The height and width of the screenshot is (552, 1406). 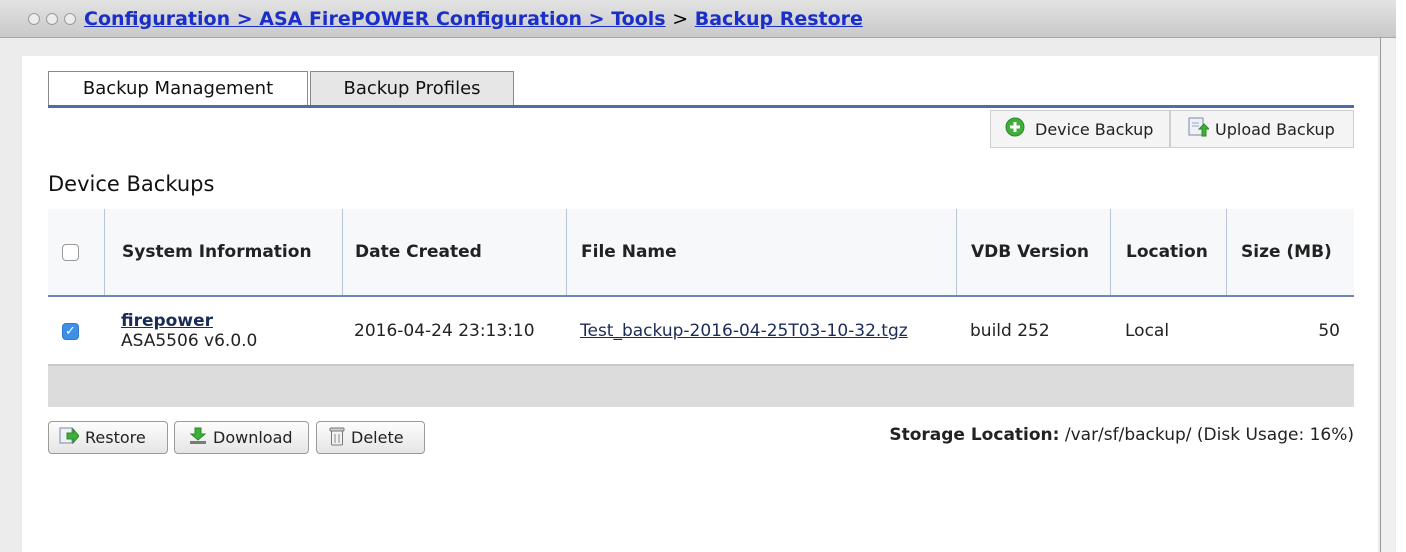 I want to click on upload-backup-button: Upload Backup, so click(x=1262, y=129).